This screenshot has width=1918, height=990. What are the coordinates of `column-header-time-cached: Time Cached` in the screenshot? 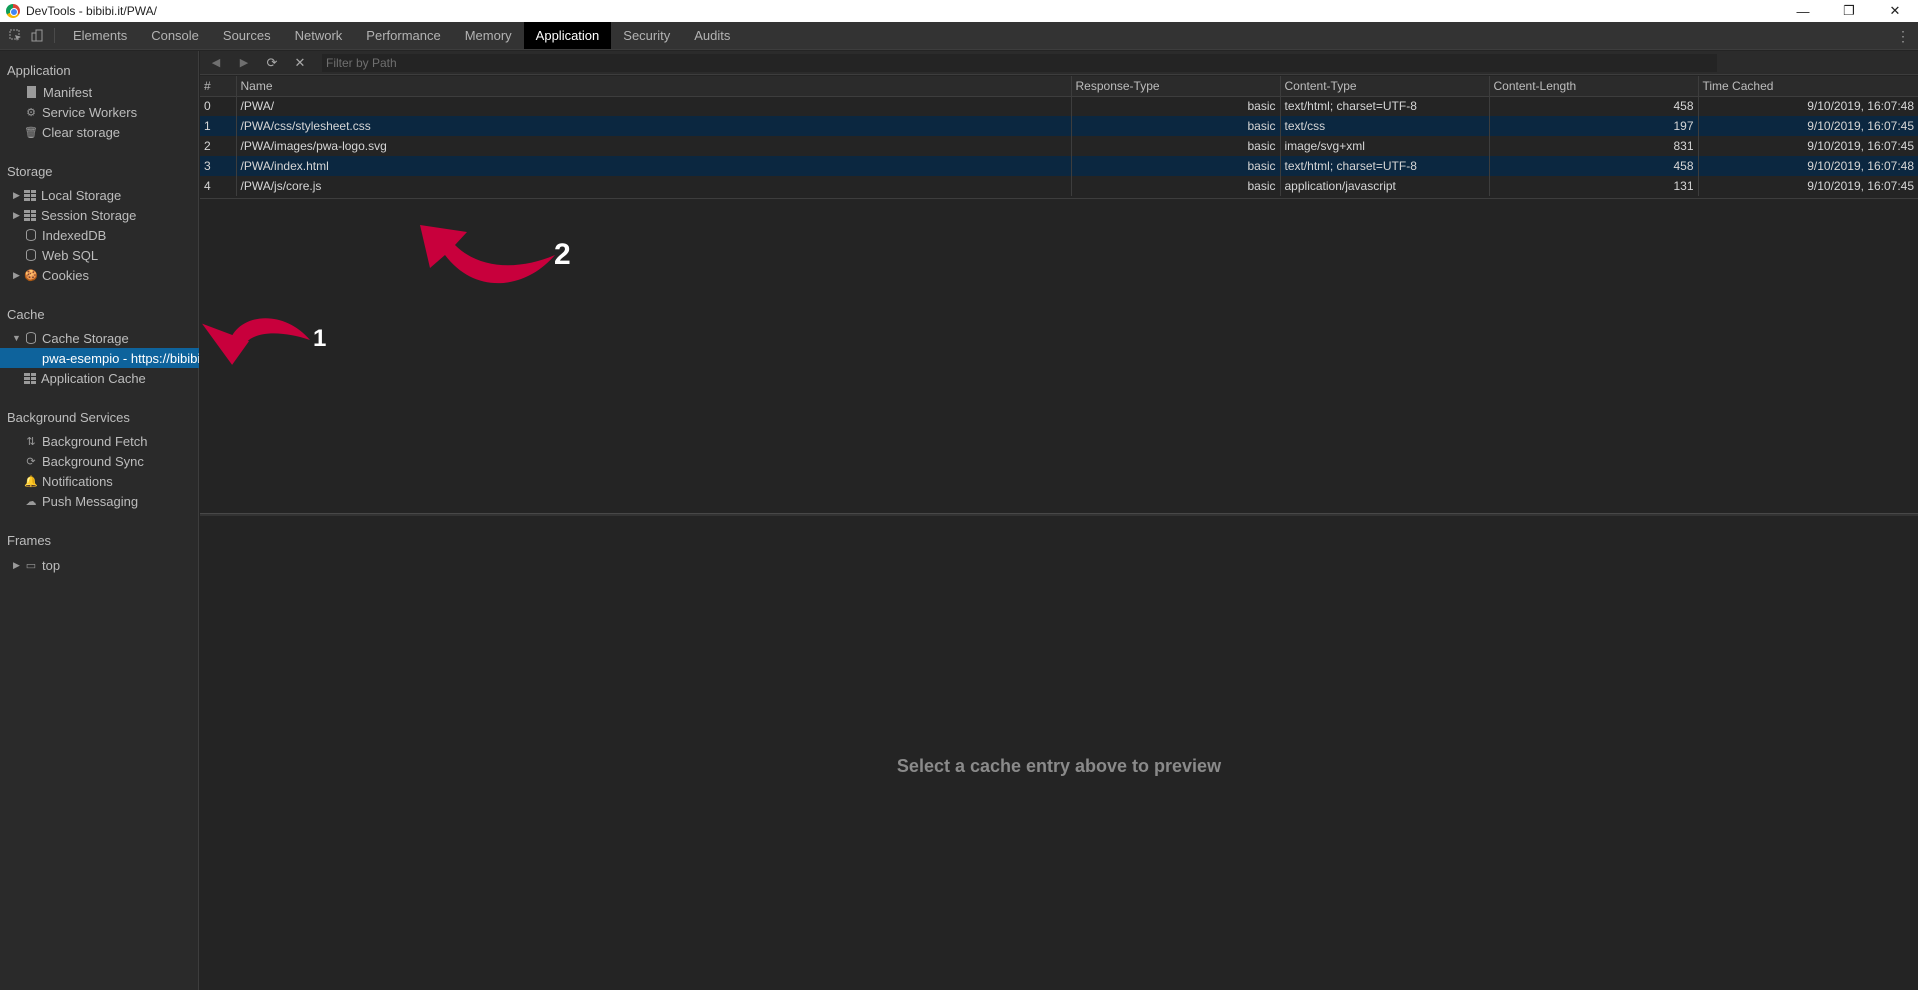 It's located at (1808, 86).